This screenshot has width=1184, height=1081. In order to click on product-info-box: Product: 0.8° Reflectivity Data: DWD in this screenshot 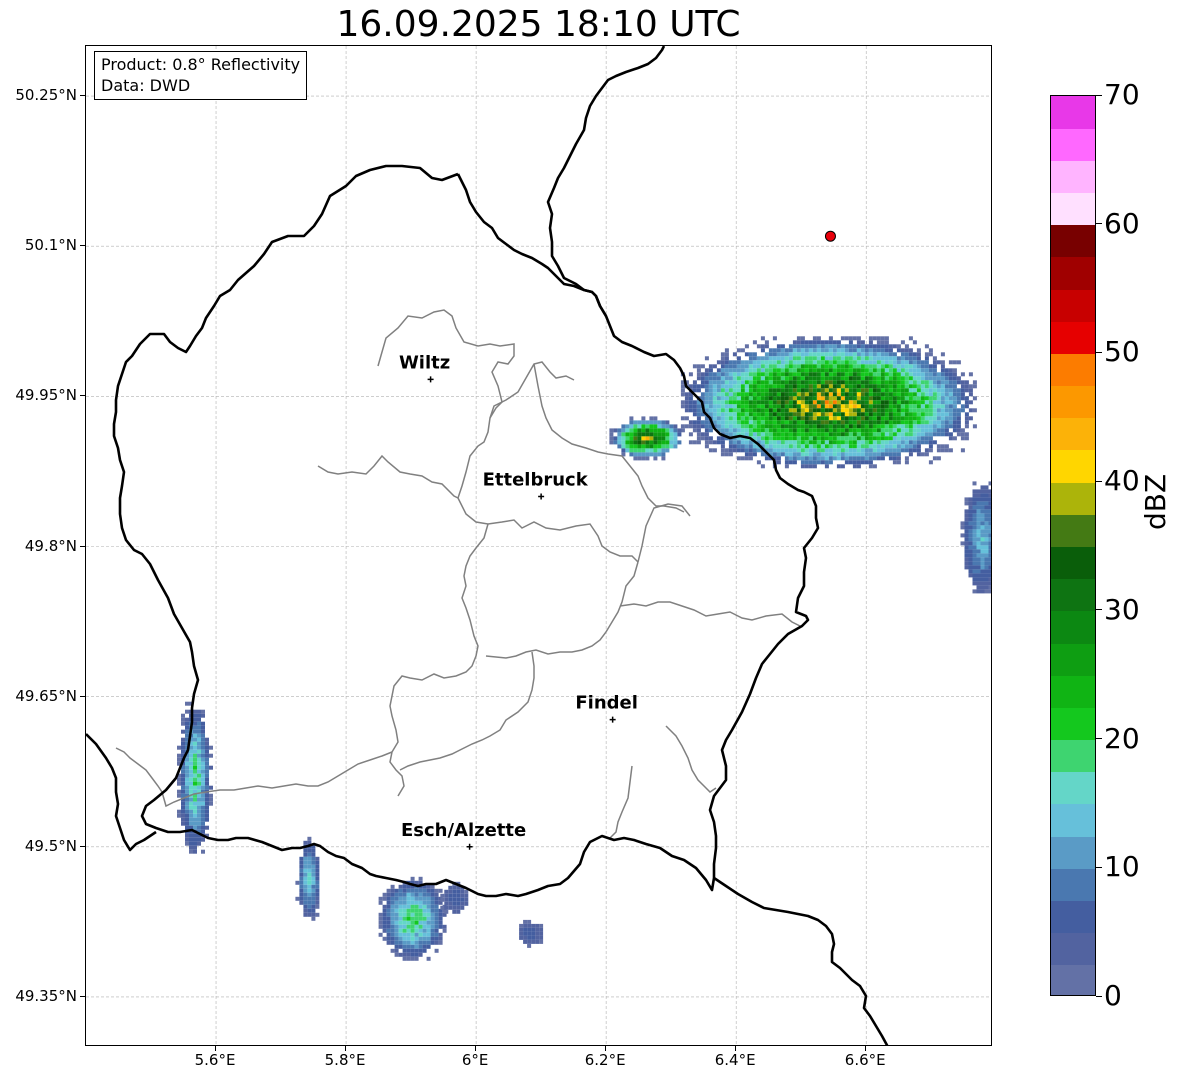, I will do `click(201, 75)`.